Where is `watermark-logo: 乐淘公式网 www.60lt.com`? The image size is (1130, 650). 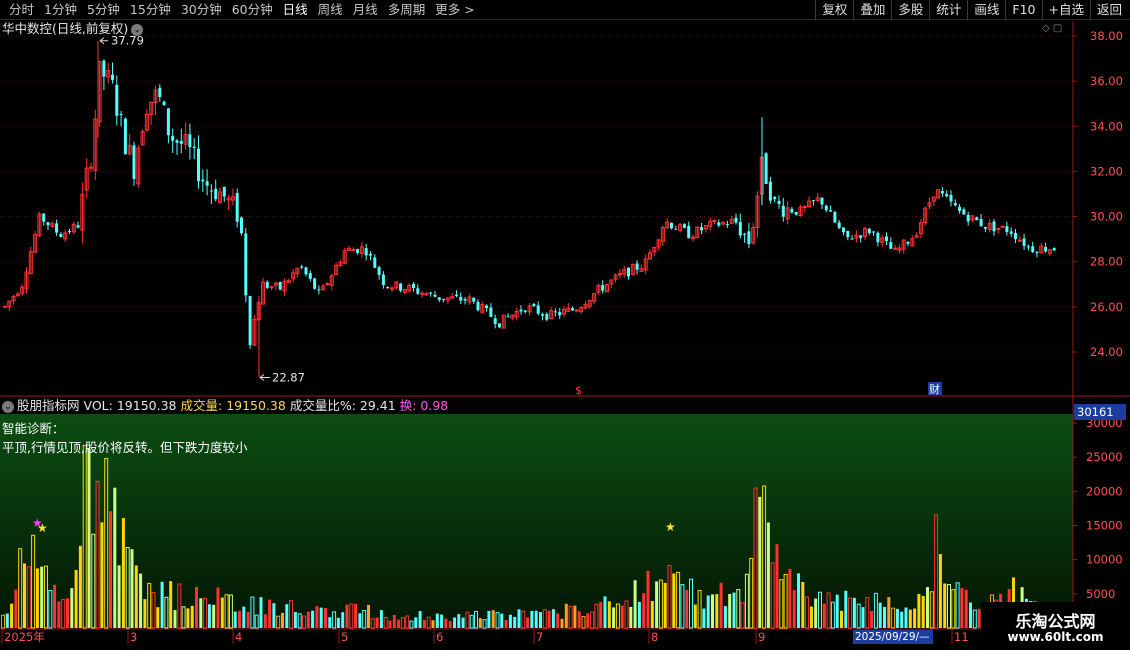 watermark-logo: 乐淘公式网 www.60lt.com is located at coordinates (1055, 626).